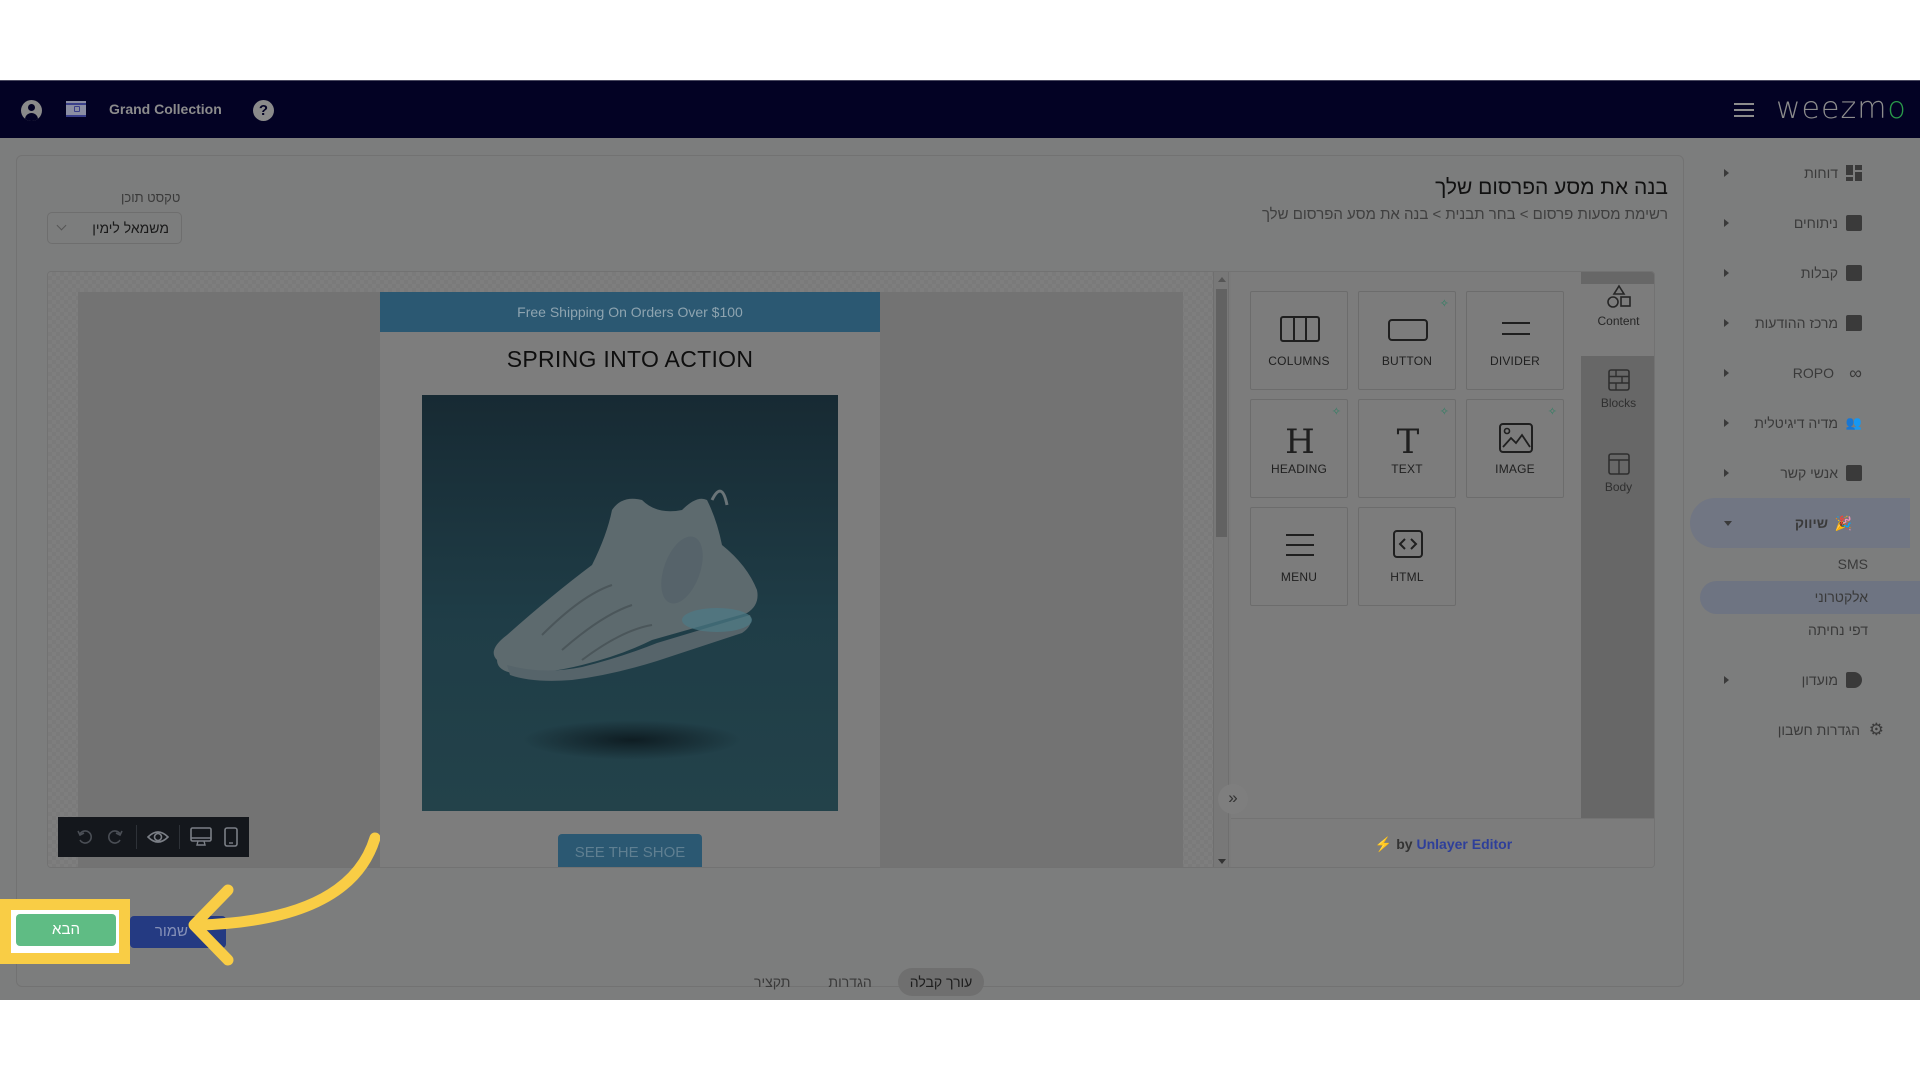  Describe the element at coordinates (1516, 438) in the screenshot. I see `image-icon` at that location.